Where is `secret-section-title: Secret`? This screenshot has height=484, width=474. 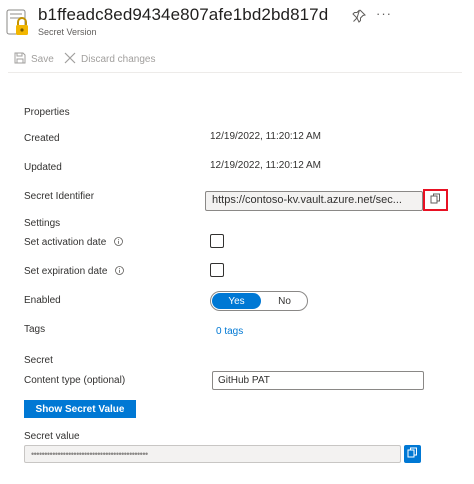 secret-section-title: Secret is located at coordinates (38, 360).